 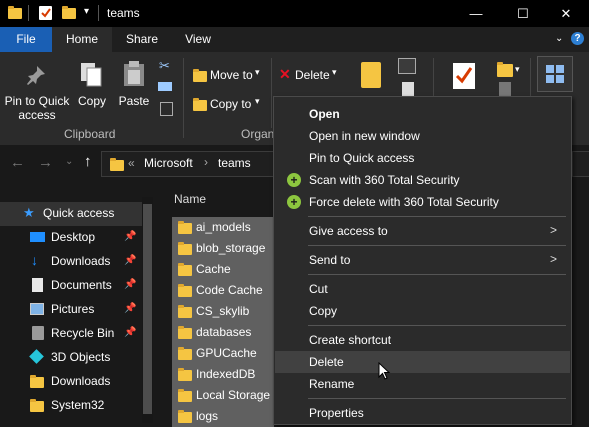 What do you see at coordinates (83, 333) in the screenshot?
I see `nav-label: Recycle Bin` at bounding box center [83, 333].